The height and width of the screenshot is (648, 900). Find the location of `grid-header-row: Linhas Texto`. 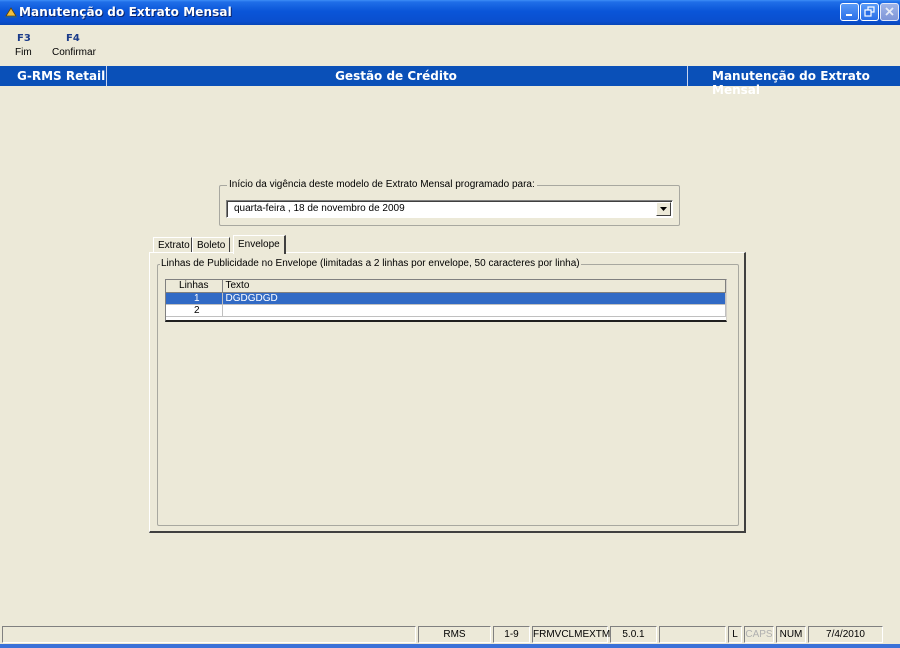

grid-header-row: Linhas Texto is located at coordinates (446, 286).